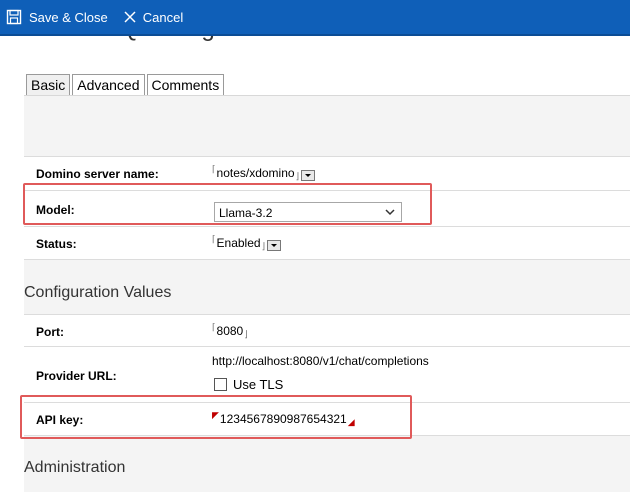 The image size is (630, 492). I want to click on api-key-field: ◤ 1234567890987654321 ◢, so click(283, 418).